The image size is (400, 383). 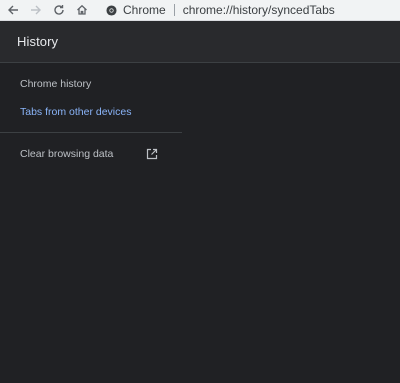 I want to click on sidebar-divider, so click(x=91, y=132).